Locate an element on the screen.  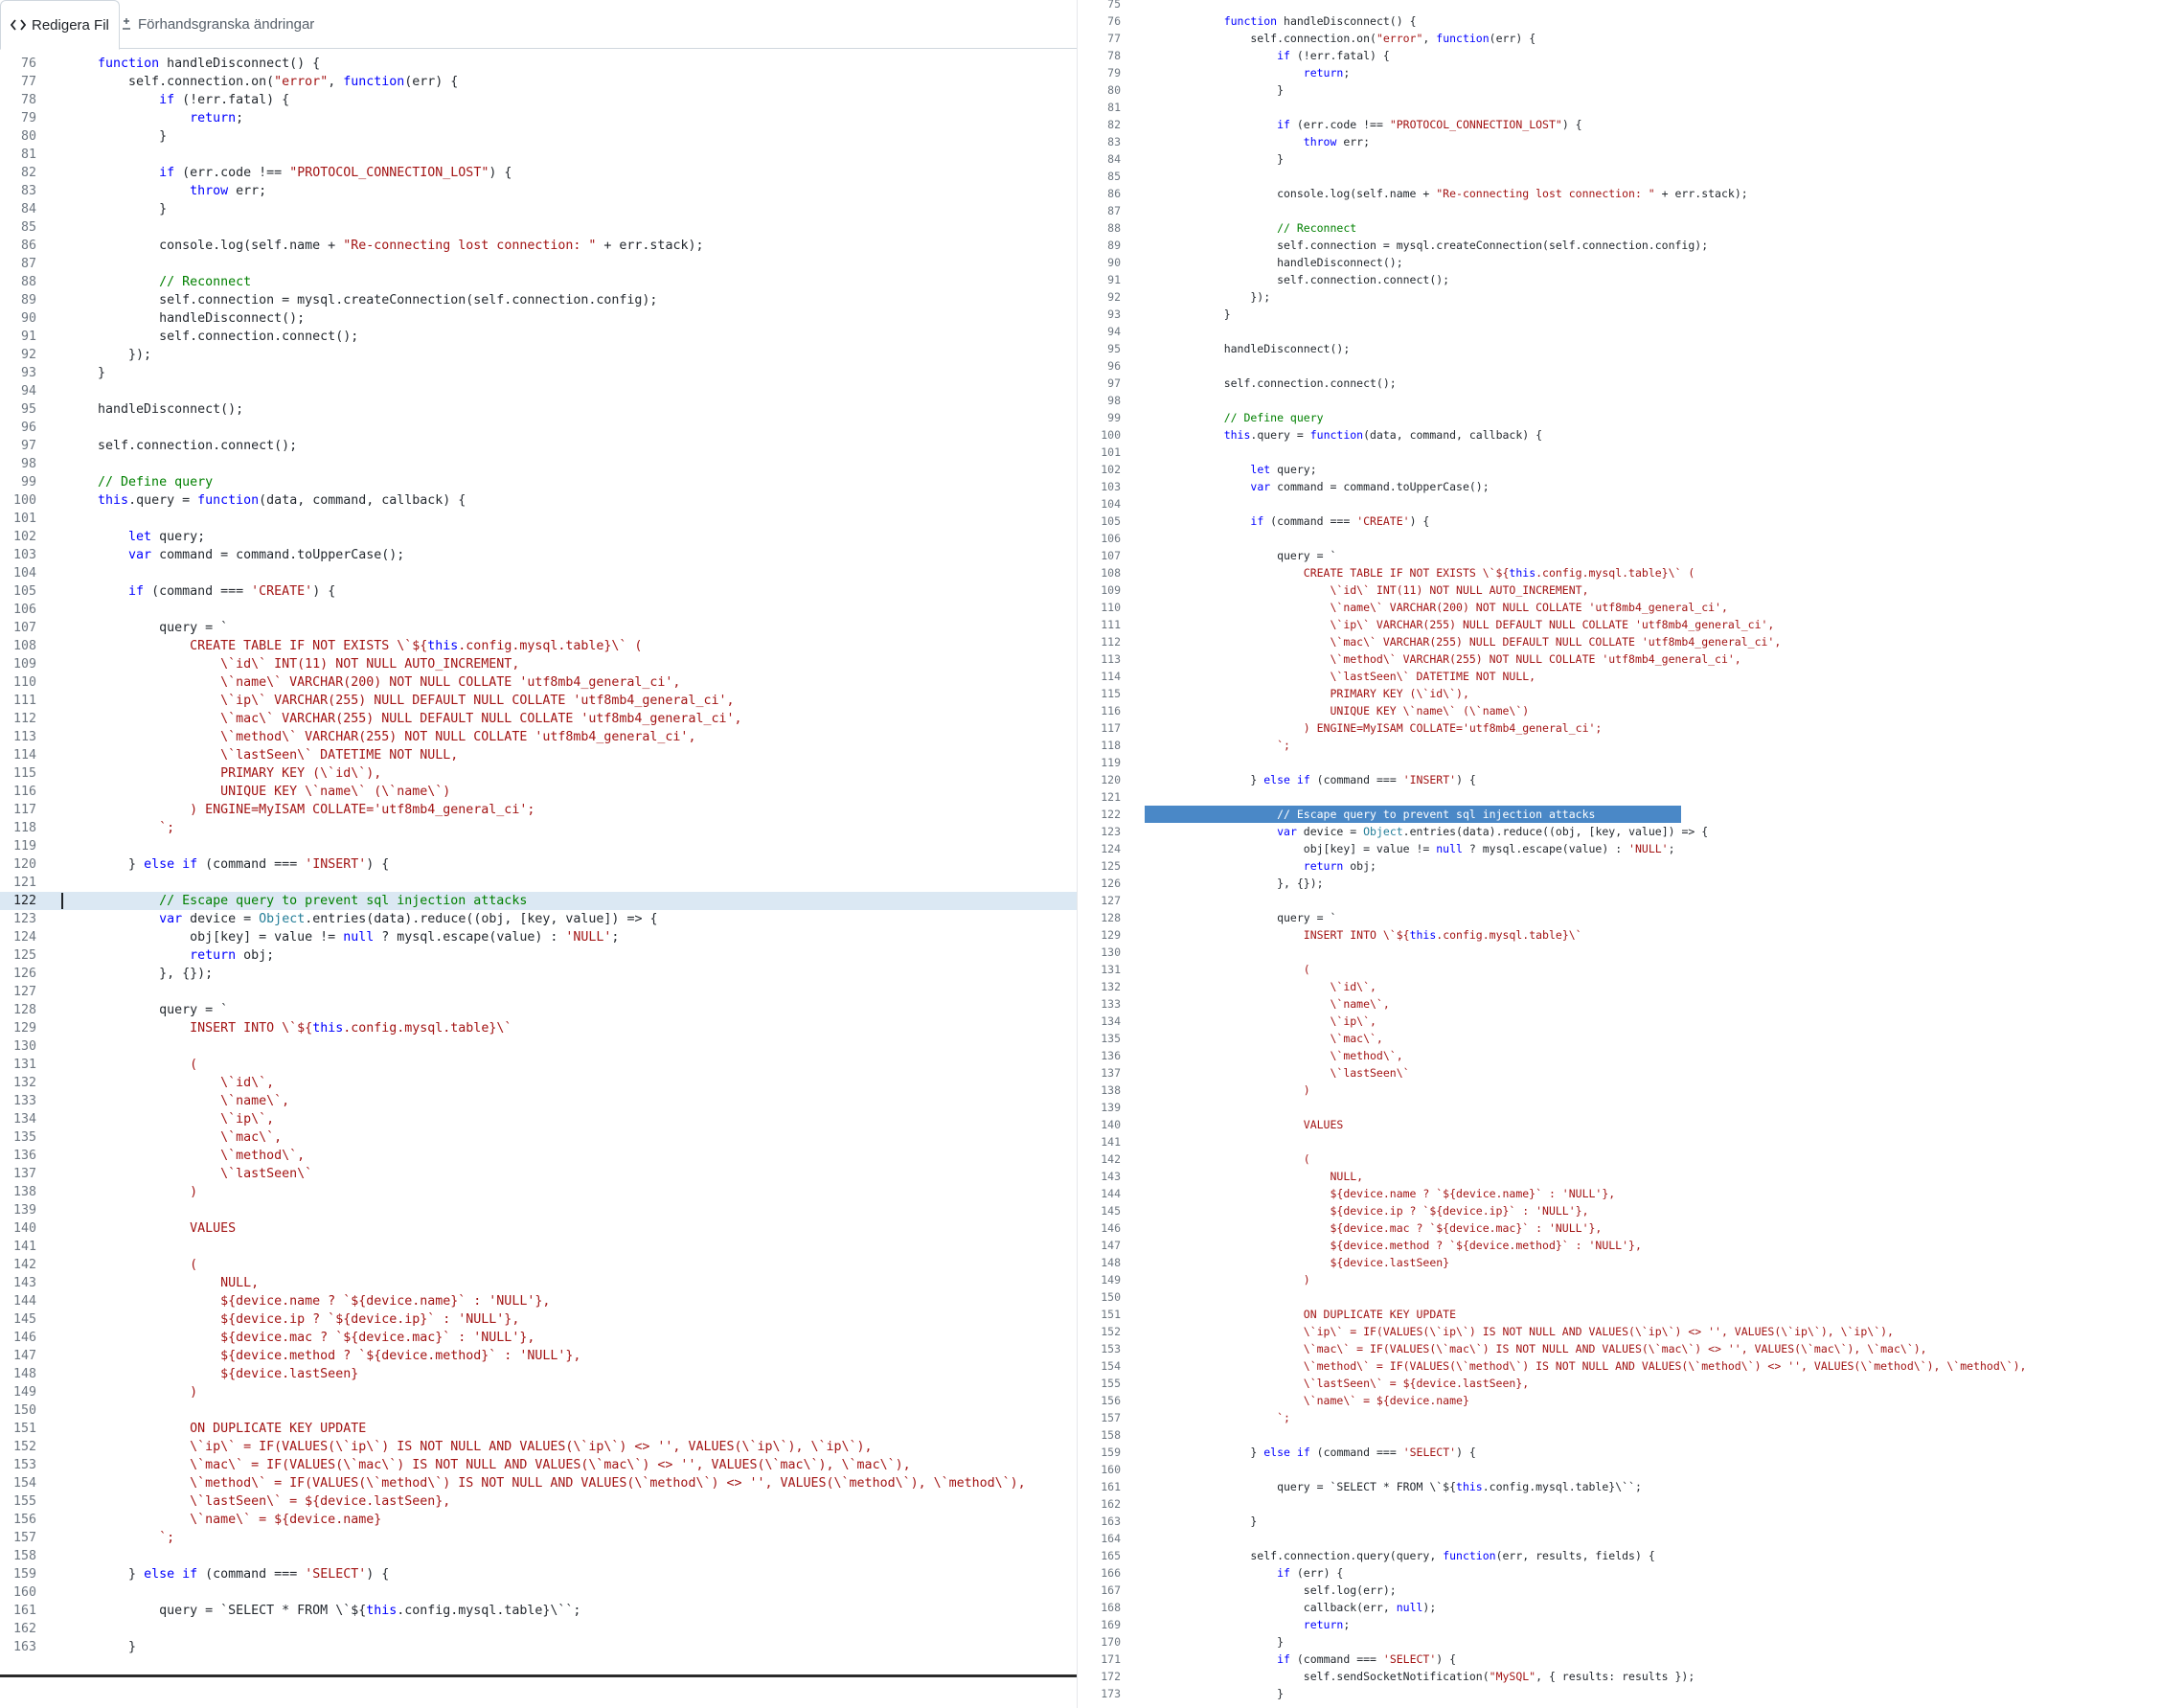
preview-line: 85 is located at coordinates (1620, 176).